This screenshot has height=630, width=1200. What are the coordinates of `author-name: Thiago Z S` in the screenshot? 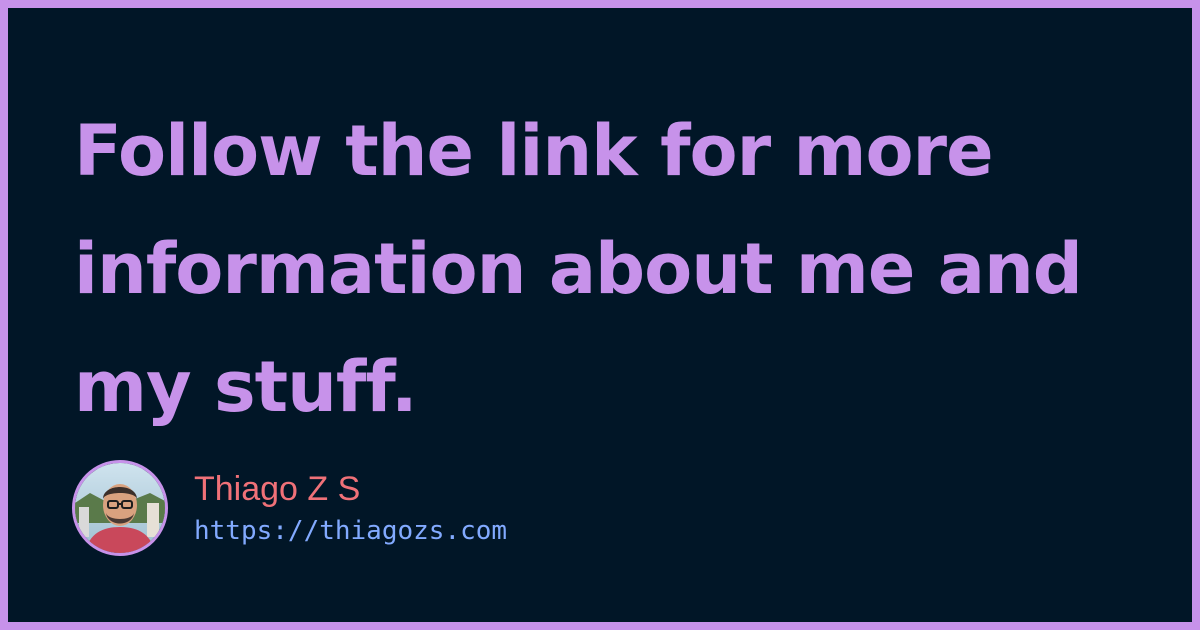 It's located at (277, 489).